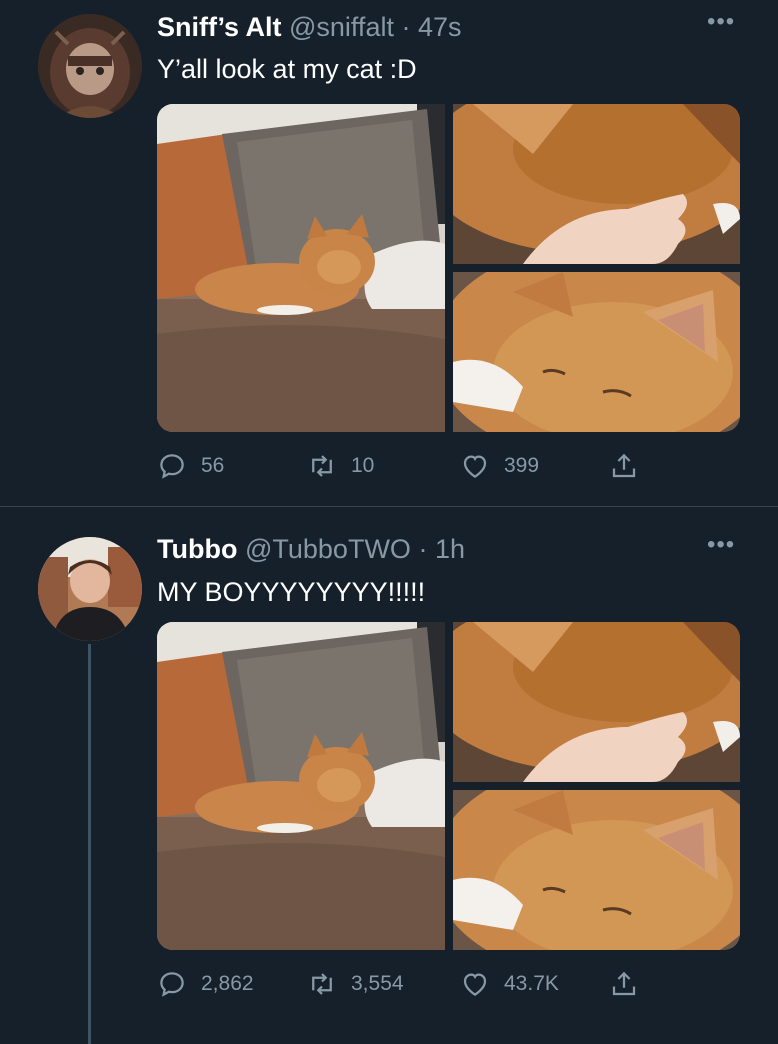  What do you see at coordinates (291, 592) in the screenshot?
I see `tweet-text: MY BOYYYYYYYY!!!!!` at bounding box center [291, 592].